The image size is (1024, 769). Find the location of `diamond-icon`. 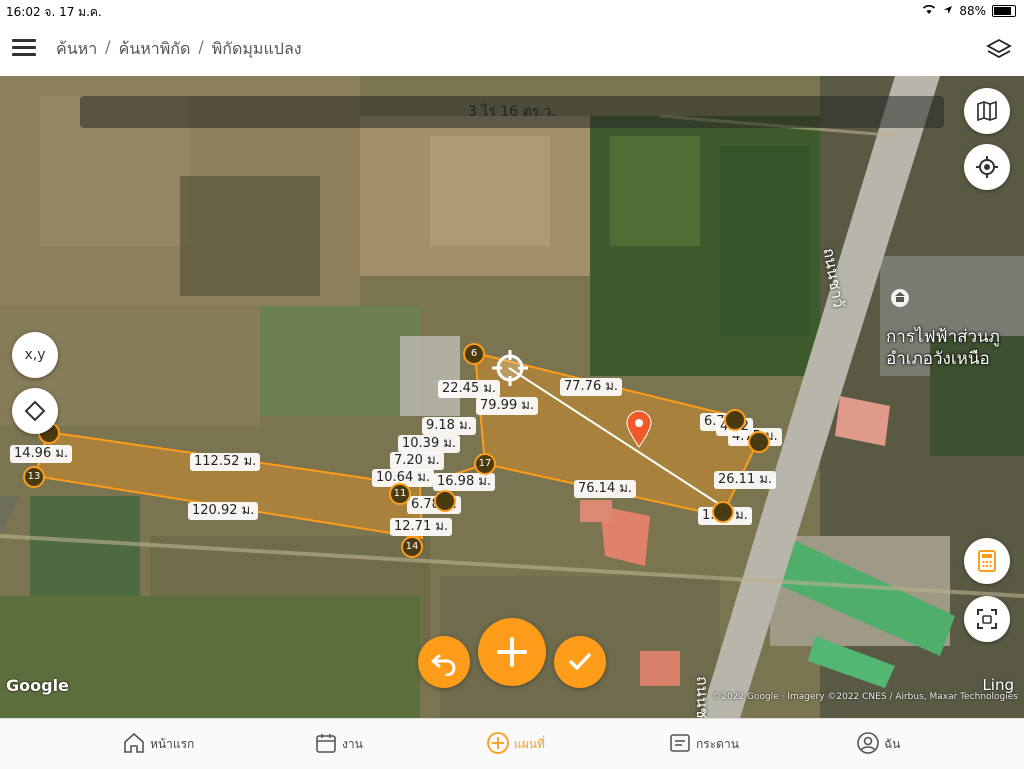

diamond-icon is located at coordinates (35, 411).